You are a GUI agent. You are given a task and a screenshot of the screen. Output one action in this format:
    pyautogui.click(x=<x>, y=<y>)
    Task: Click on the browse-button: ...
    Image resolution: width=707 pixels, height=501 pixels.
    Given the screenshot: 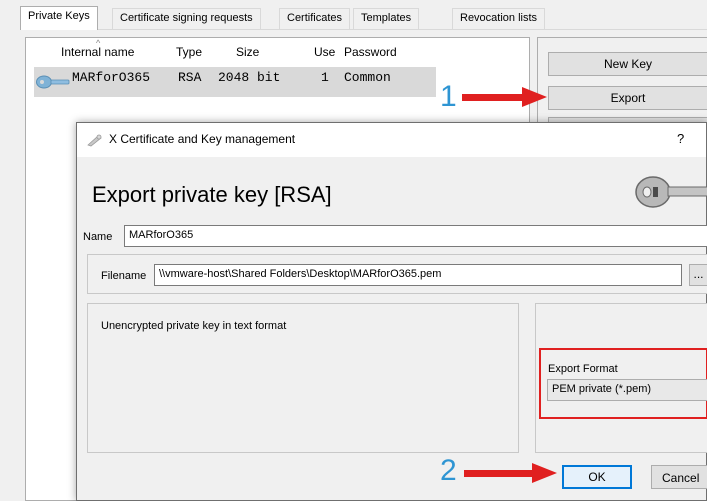 What is the action you would take?
    pyautogui.click(x=698, y=275)
    